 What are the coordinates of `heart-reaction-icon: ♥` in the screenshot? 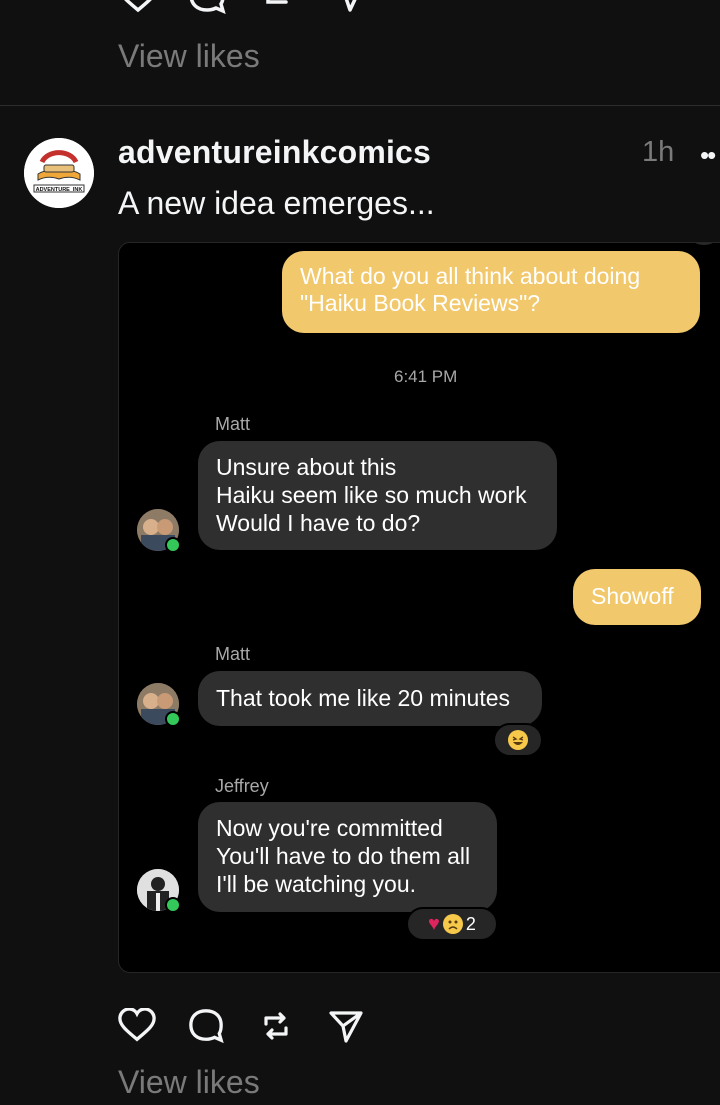 It's located at (434, 923).